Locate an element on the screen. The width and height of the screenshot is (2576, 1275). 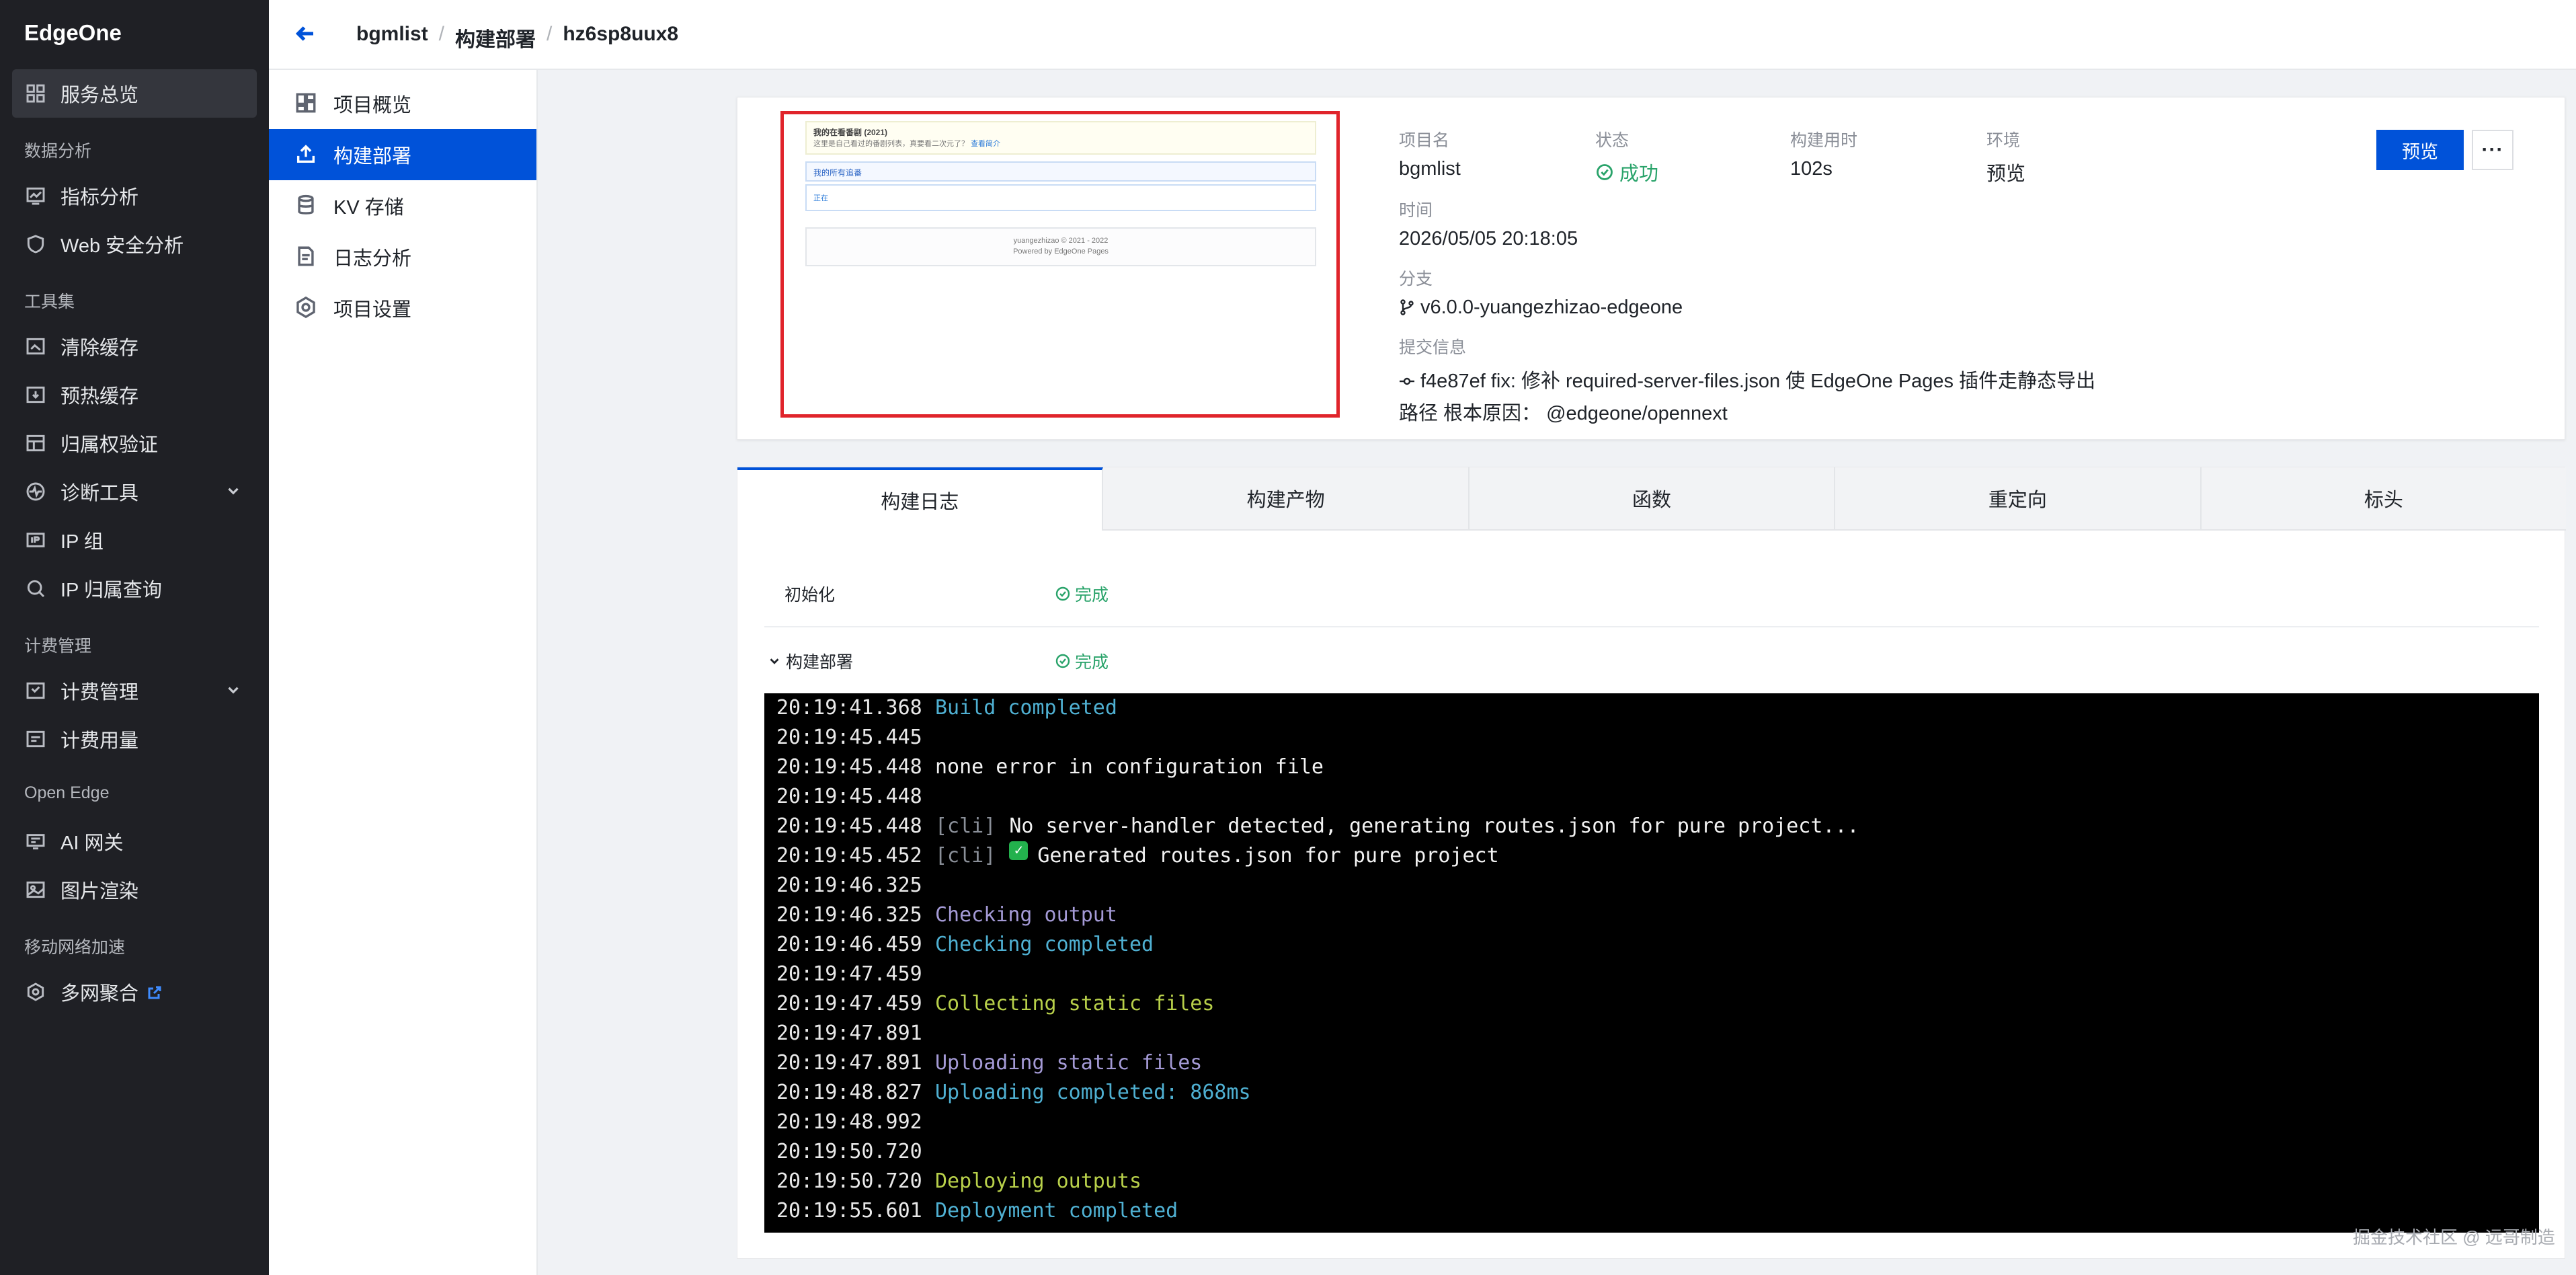
preview-header: 我的在看番剧 (2021) 这里是自己看过的番剧列表，真要看二次元了？ 查看简介 is located at coordinates (1060, 138).